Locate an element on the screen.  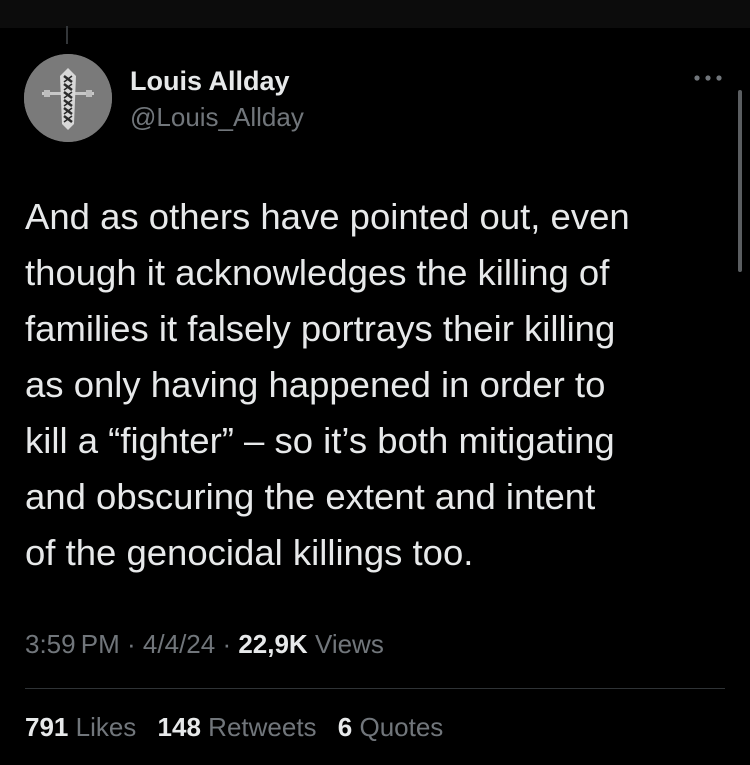
quotes-label: Quotes is located at coordinates (398, 727).